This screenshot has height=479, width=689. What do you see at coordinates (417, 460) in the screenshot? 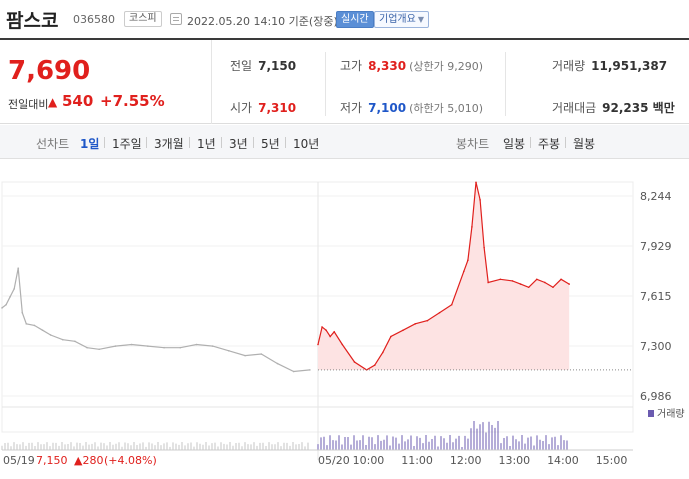
I see `x-tick-label: 11:00` at bounding box center [417, 460].